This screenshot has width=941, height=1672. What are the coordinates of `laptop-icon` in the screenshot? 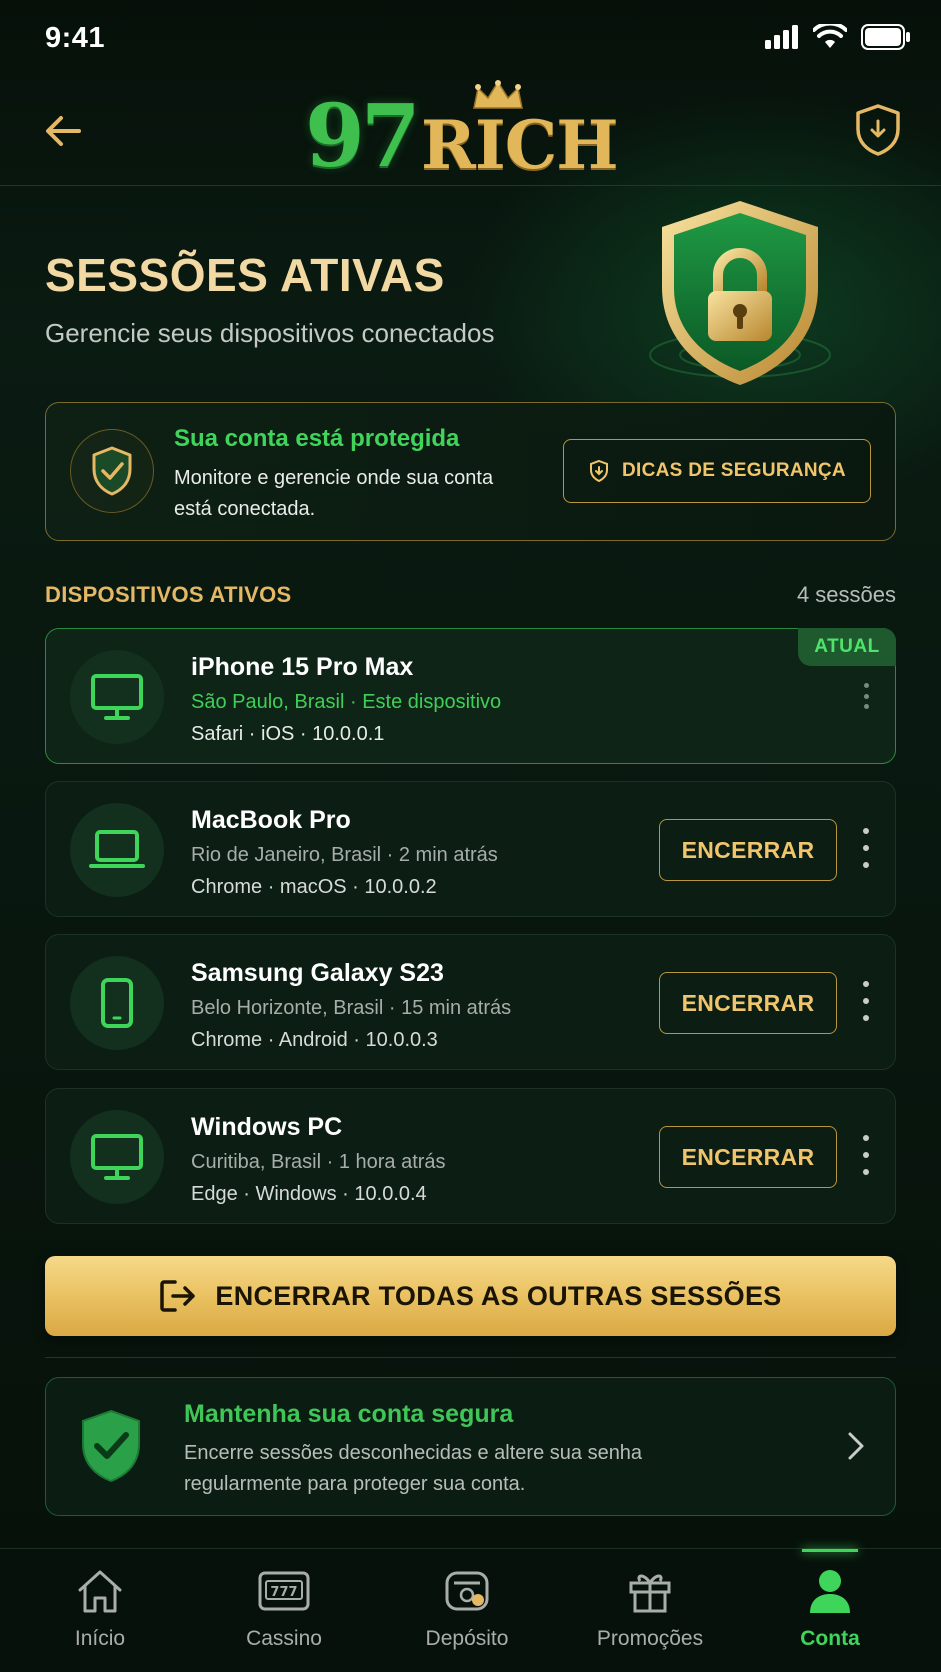 It's located at (117, 849).